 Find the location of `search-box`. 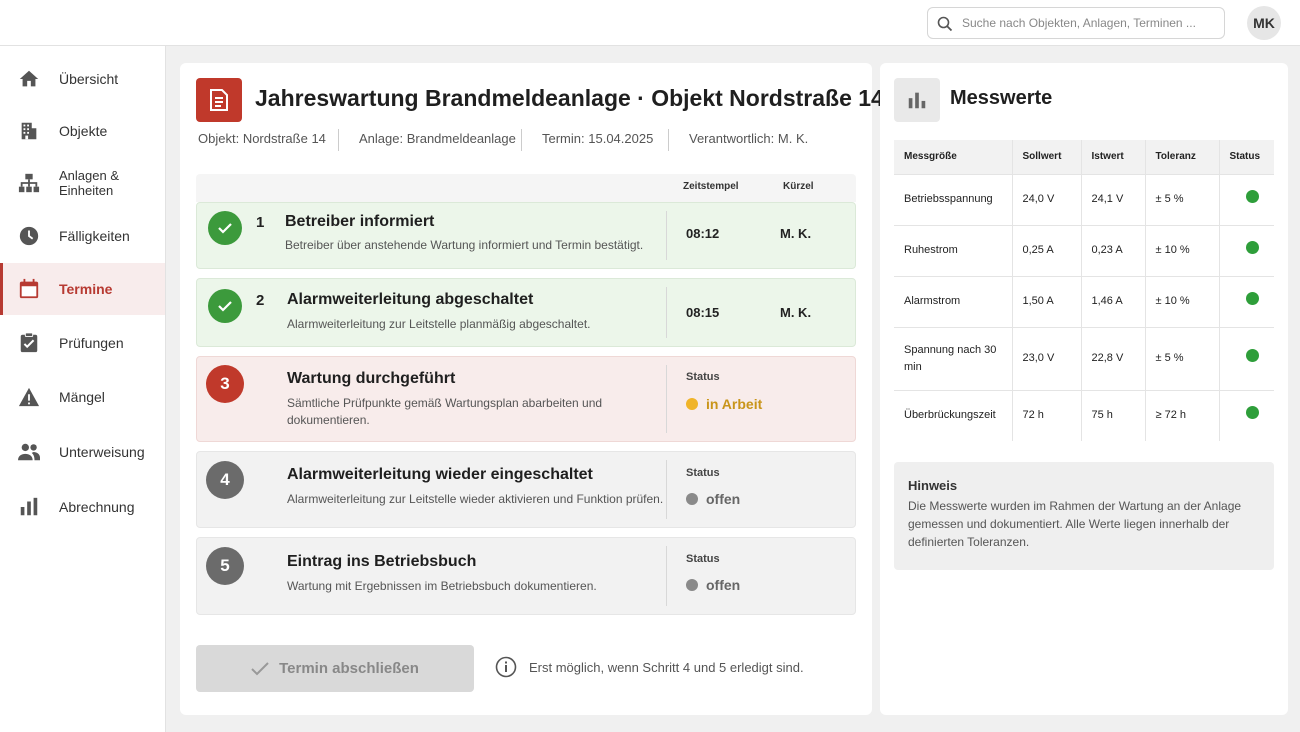

search-box is located at coordinates (1076, 23).